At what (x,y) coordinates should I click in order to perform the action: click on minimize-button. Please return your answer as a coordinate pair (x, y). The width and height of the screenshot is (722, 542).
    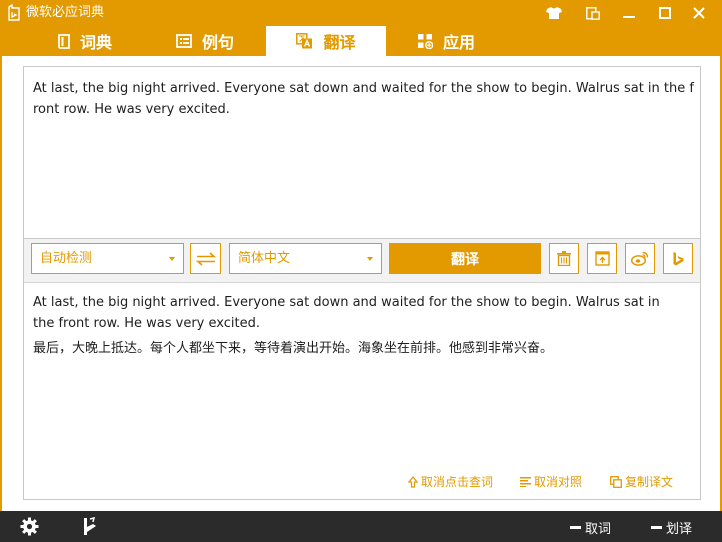
    Looking at the image, I should click on (629, 13).